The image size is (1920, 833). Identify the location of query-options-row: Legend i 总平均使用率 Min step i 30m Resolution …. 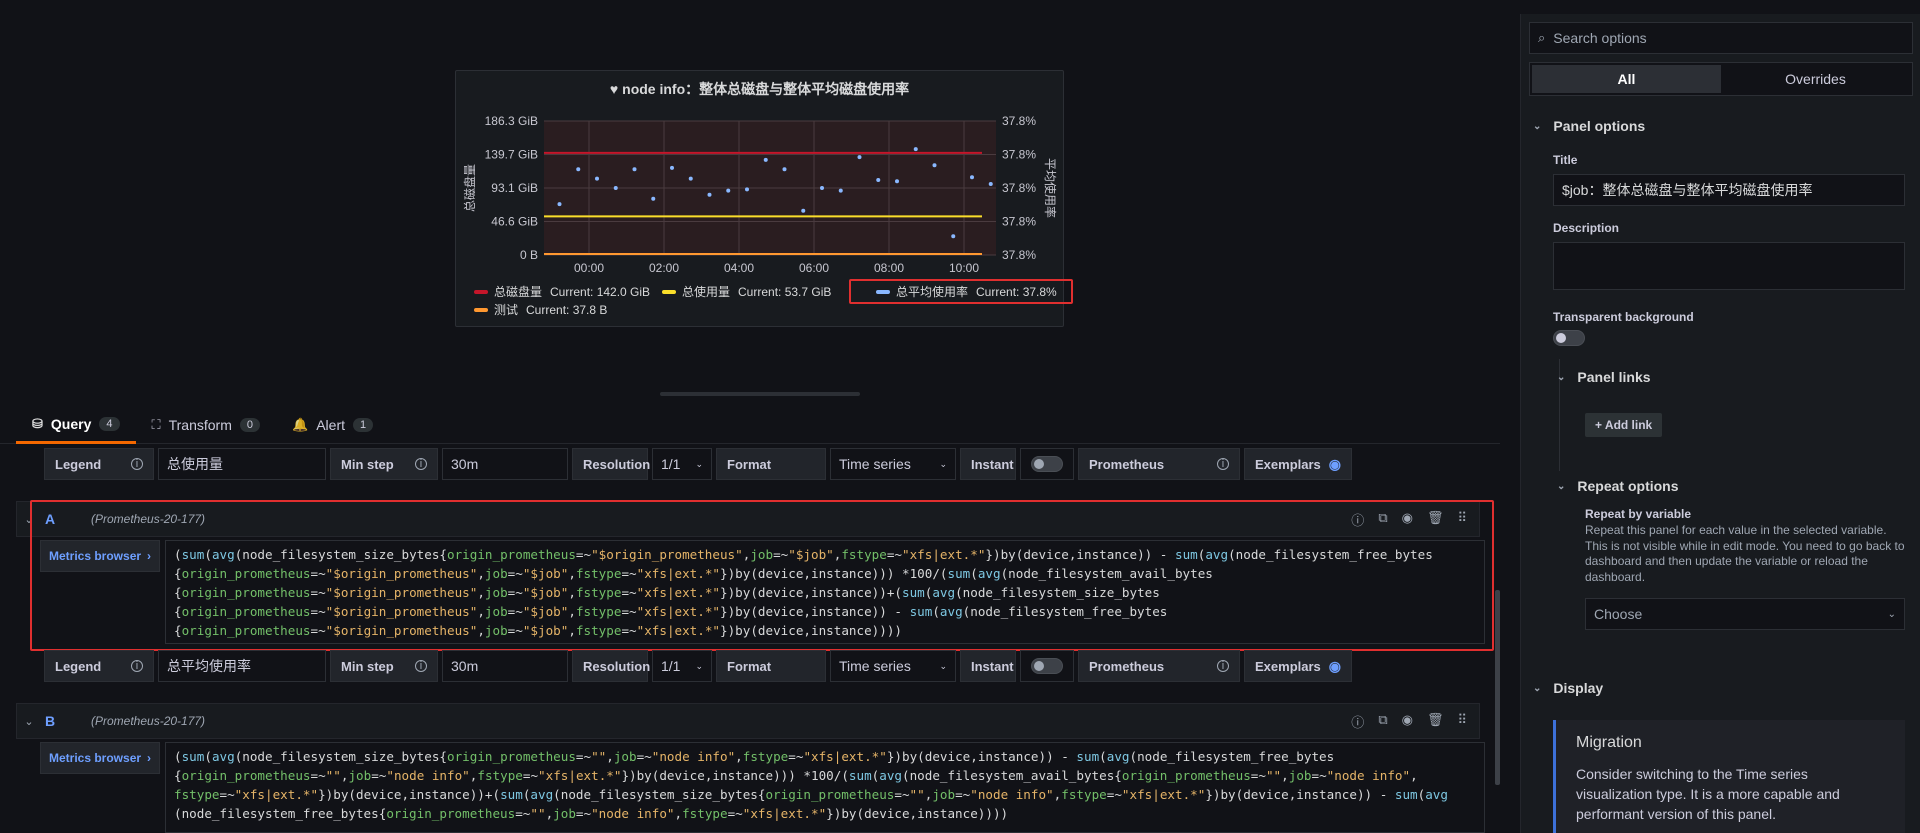
(700, 666).